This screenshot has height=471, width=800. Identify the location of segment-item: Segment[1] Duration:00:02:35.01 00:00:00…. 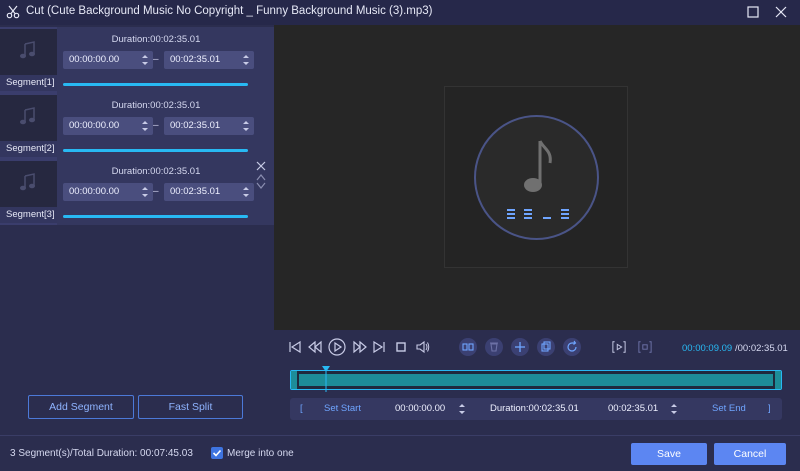
(137, 60).